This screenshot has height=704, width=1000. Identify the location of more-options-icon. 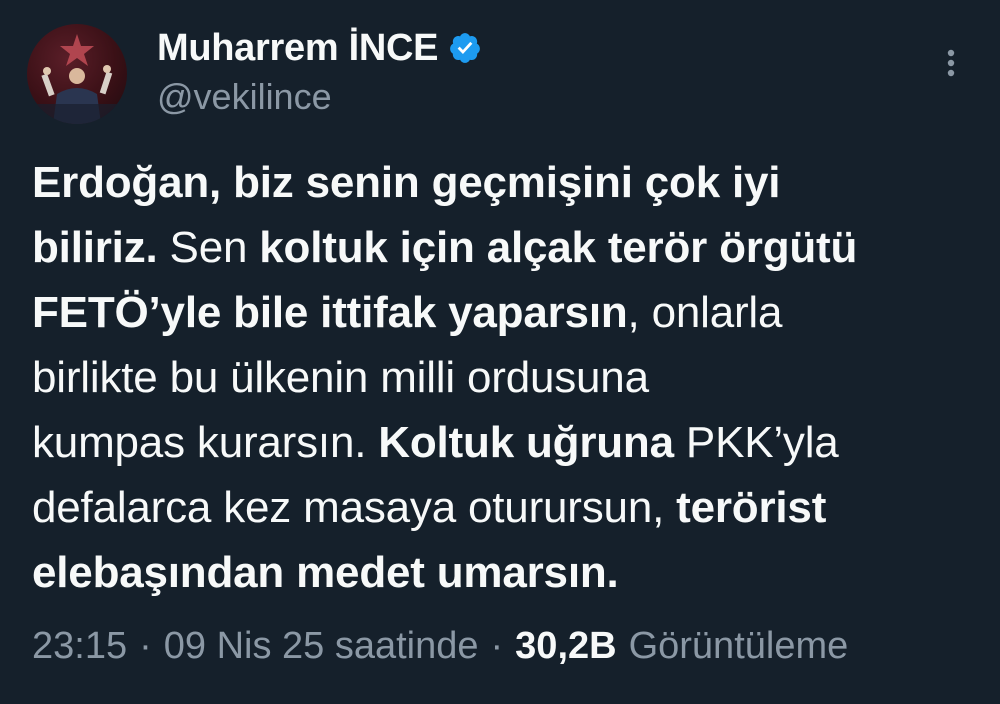
(951, 63).